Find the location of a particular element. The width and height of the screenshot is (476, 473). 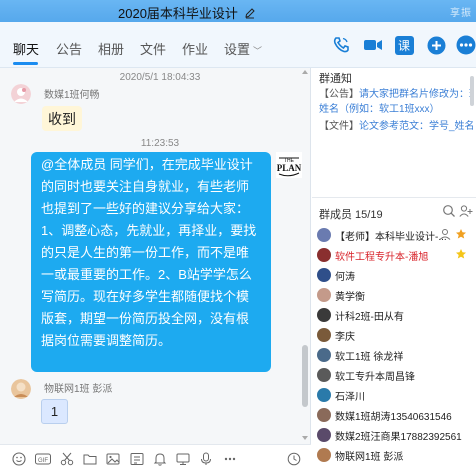

homework-icon-glyph: 课 is located at coordinates (404, 45).